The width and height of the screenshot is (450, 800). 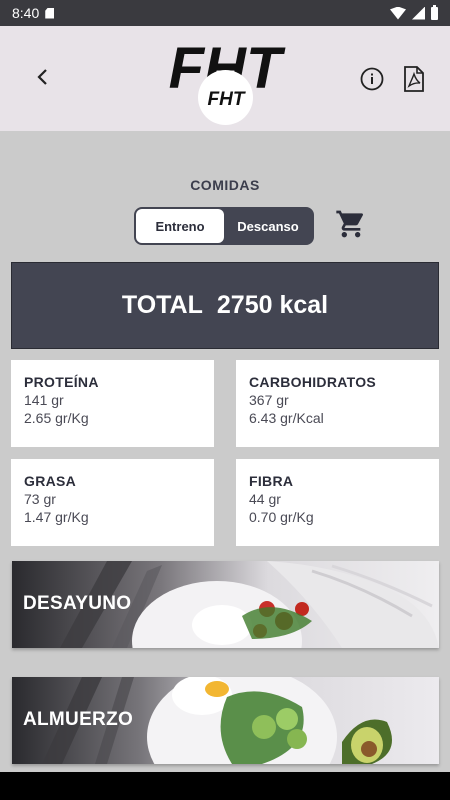 What do you see at coordinates (225, 786) in the screenshot?
I see `system-navigation-bar` at bounding box center [225, 786].